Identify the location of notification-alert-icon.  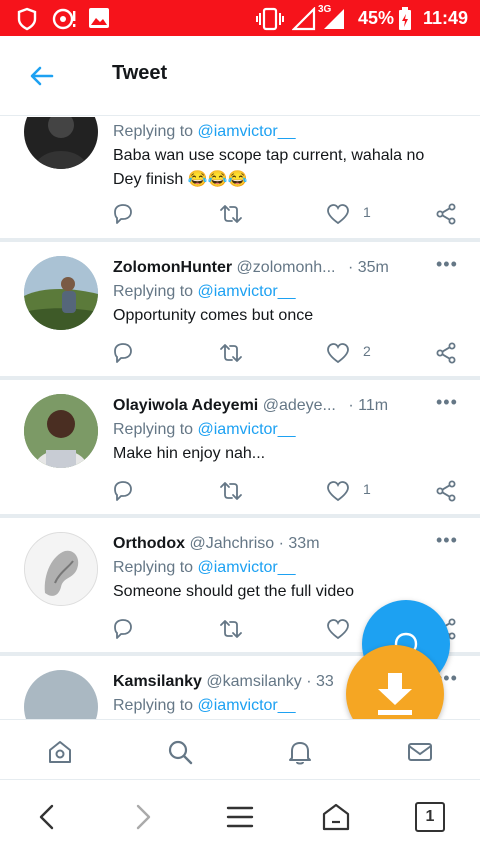
(64, 19).